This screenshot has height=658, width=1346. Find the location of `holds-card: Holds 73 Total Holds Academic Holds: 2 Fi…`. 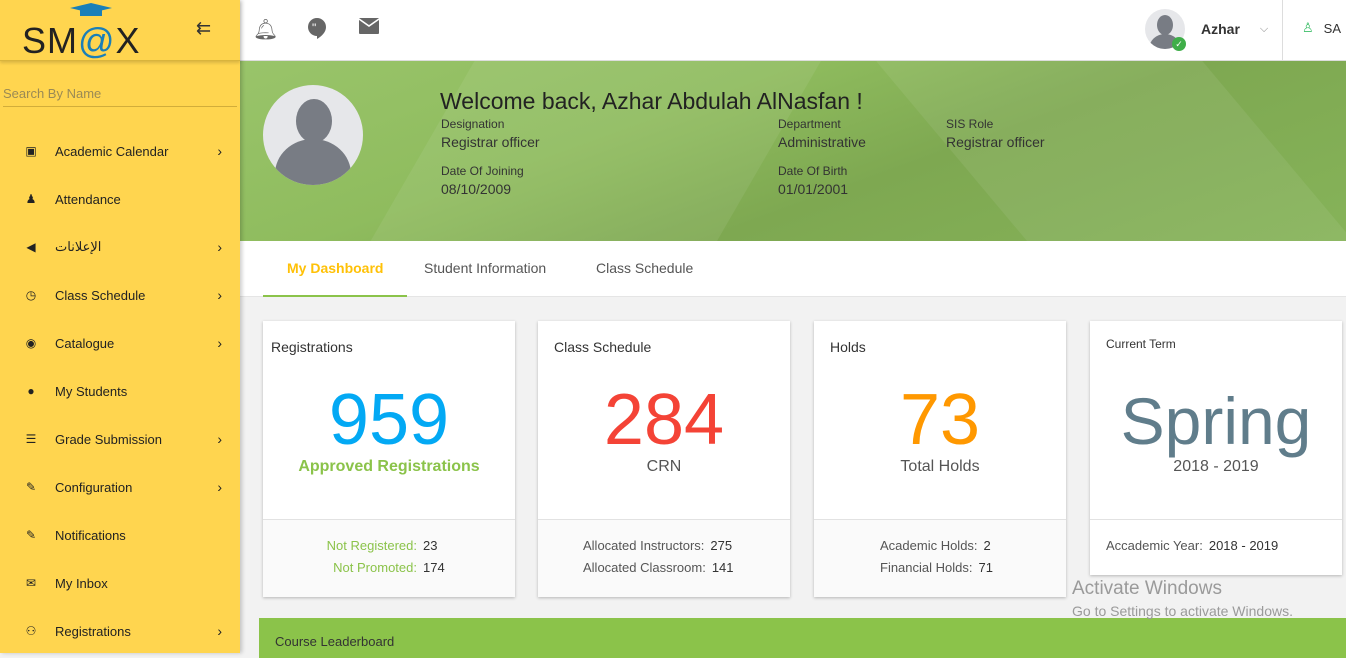

holds-card: Holds 73 Total Holds Academic Holds: 2 Fi… is located at coordinates (940, 459).